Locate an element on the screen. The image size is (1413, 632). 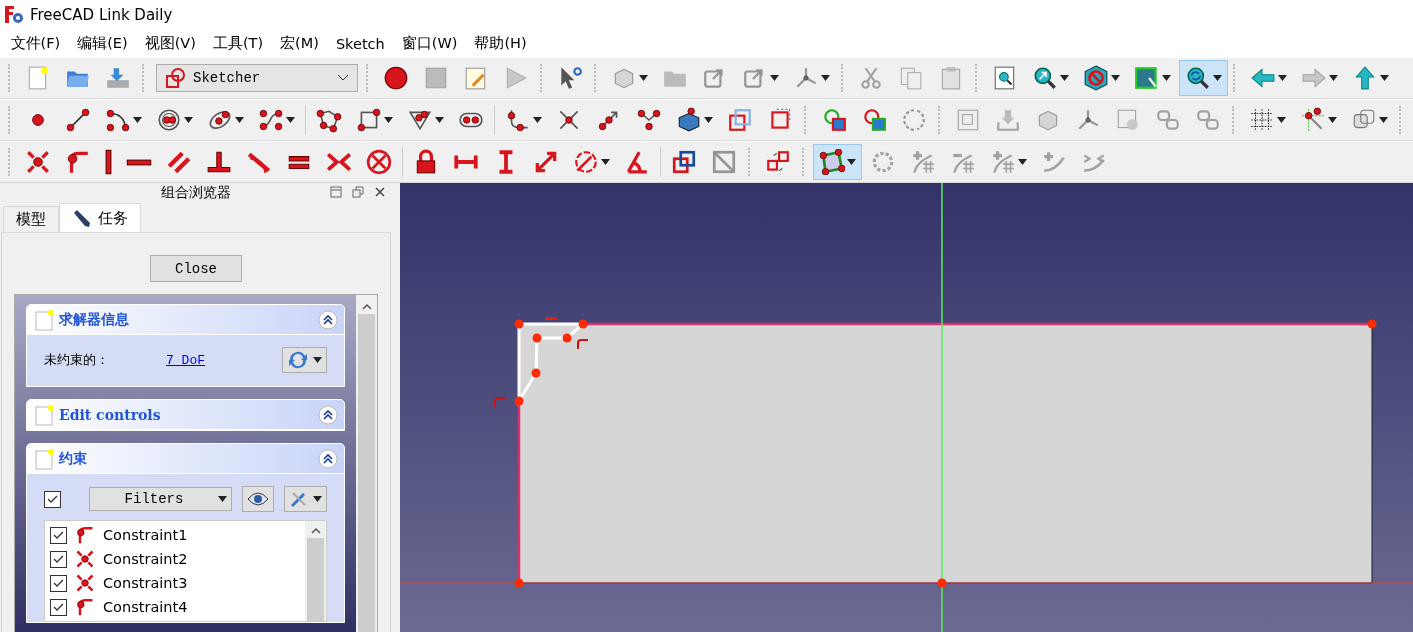
menu-item: 宏(M) is located at coordinates (299, 43).